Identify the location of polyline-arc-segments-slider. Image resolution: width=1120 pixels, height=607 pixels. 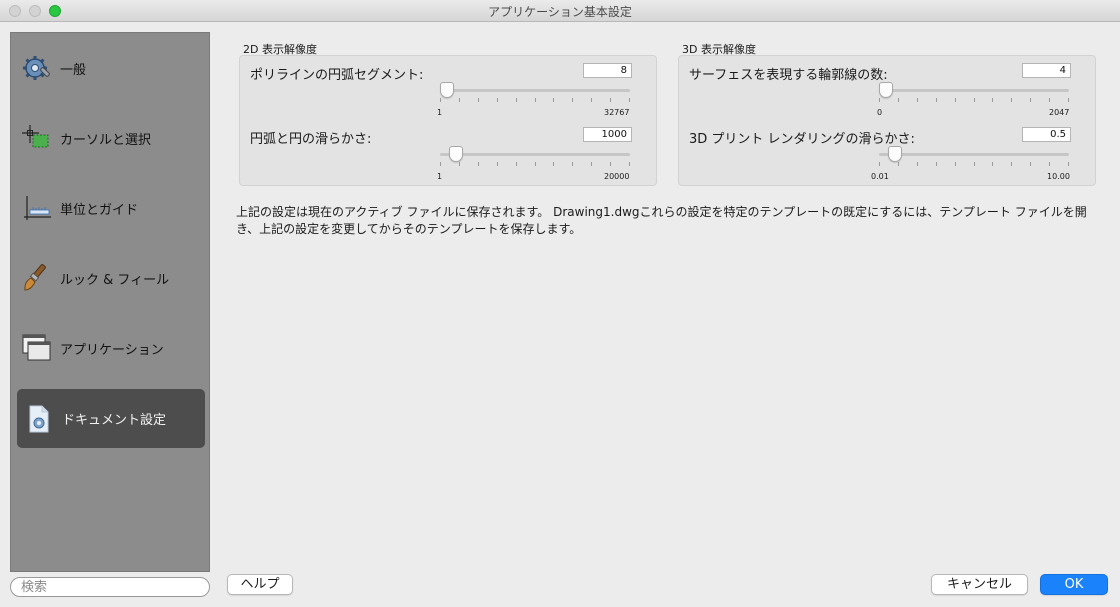
(535, 94).